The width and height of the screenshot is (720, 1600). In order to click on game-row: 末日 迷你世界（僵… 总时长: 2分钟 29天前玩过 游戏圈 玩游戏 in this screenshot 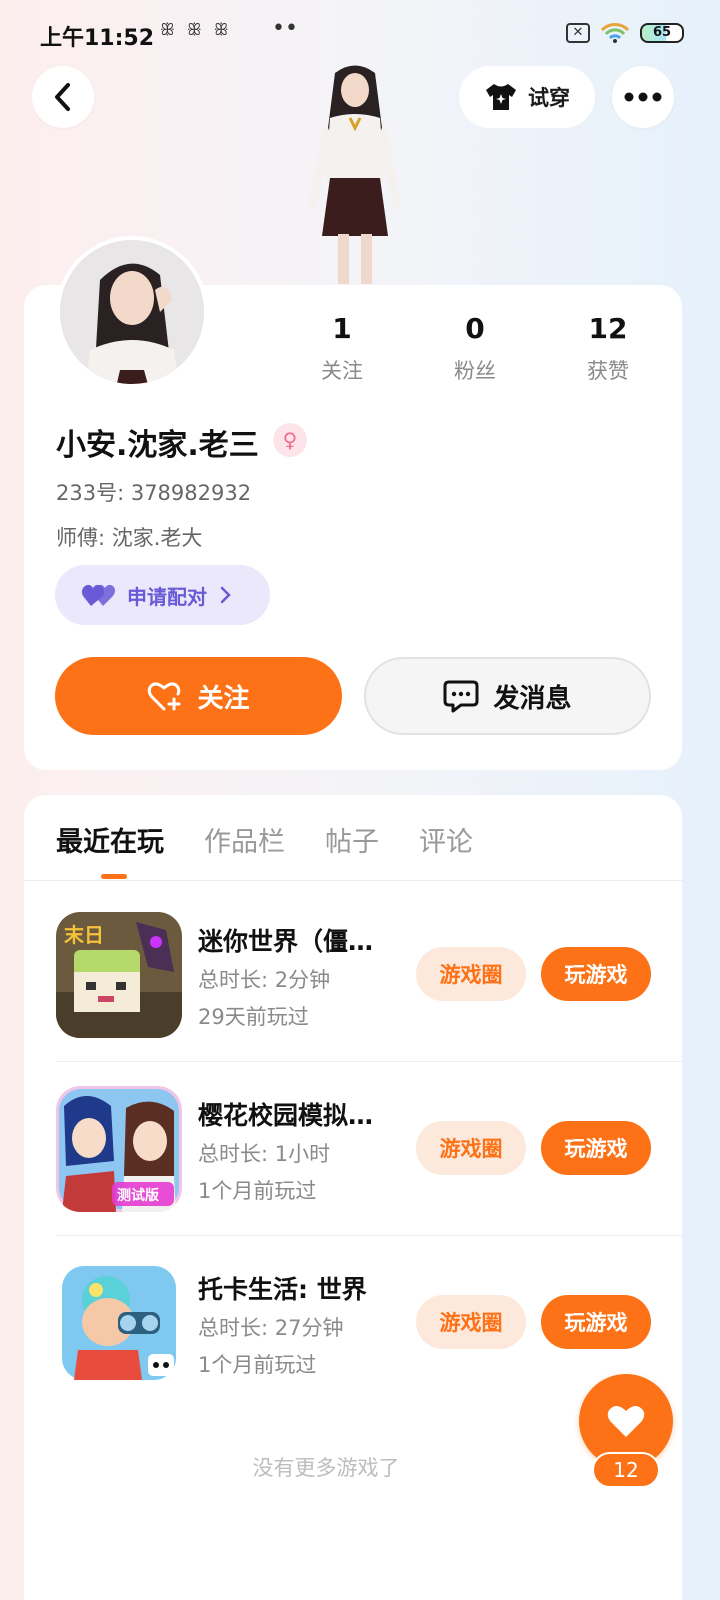, I will do `click(369, 977)`.